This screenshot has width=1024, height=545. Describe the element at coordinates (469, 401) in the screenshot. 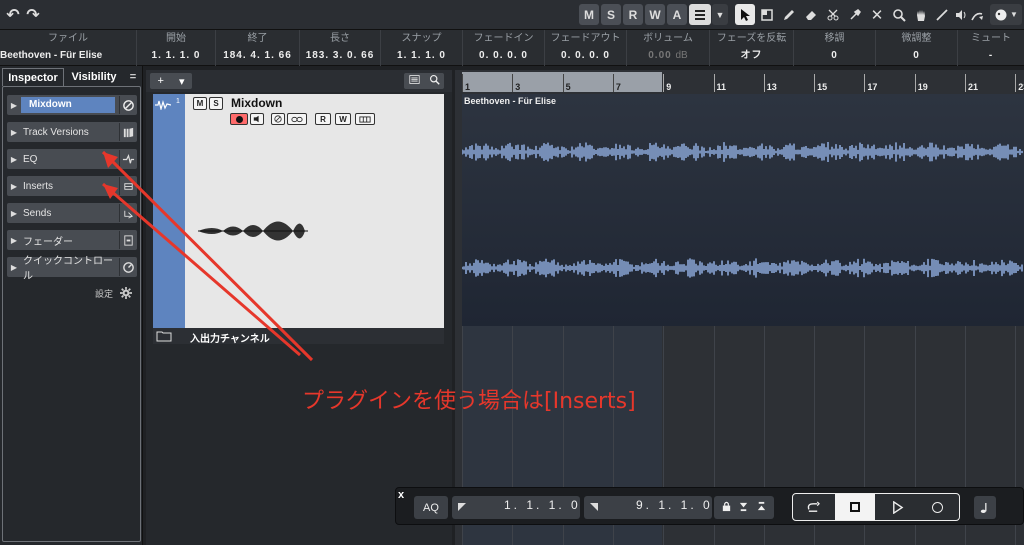

I see `annotation-text: プラグインを使う場合は[Inserts]` at that location.